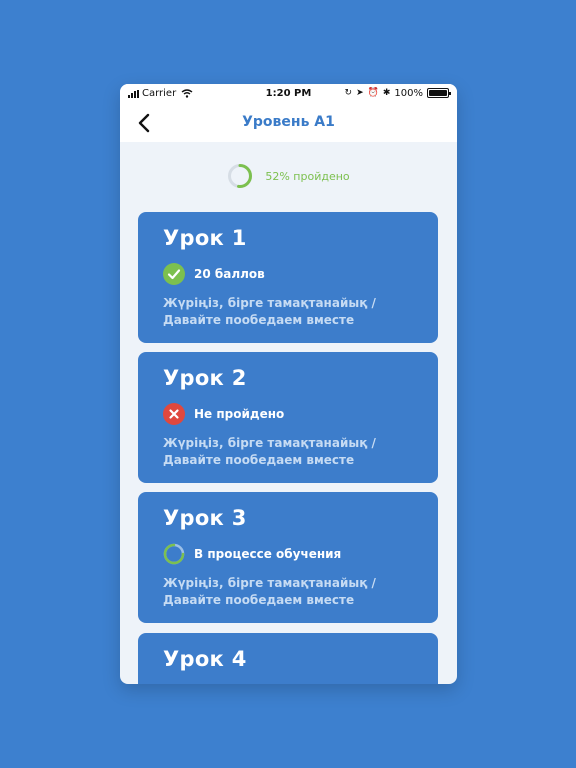 This screenshot has width=576, height=768. I want to click on lesson-card-4: Урок 4, so click(288, 658).